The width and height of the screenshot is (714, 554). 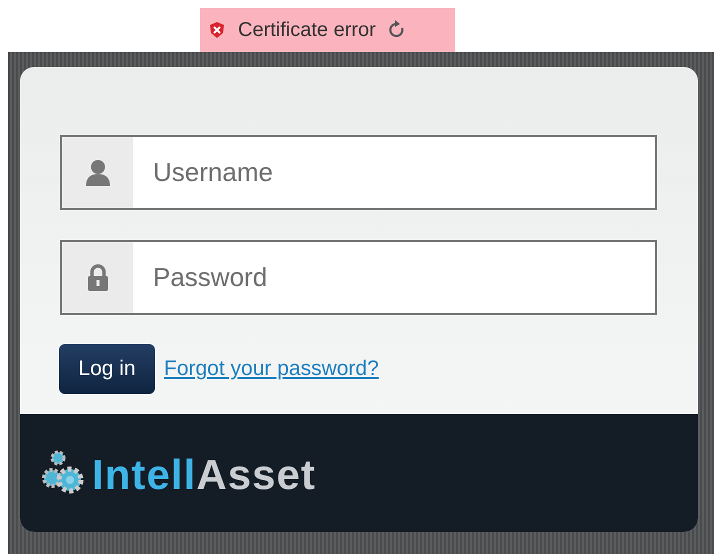 I want to click on certificate-error-bar: Certificate error, so click(x=327, y=30).